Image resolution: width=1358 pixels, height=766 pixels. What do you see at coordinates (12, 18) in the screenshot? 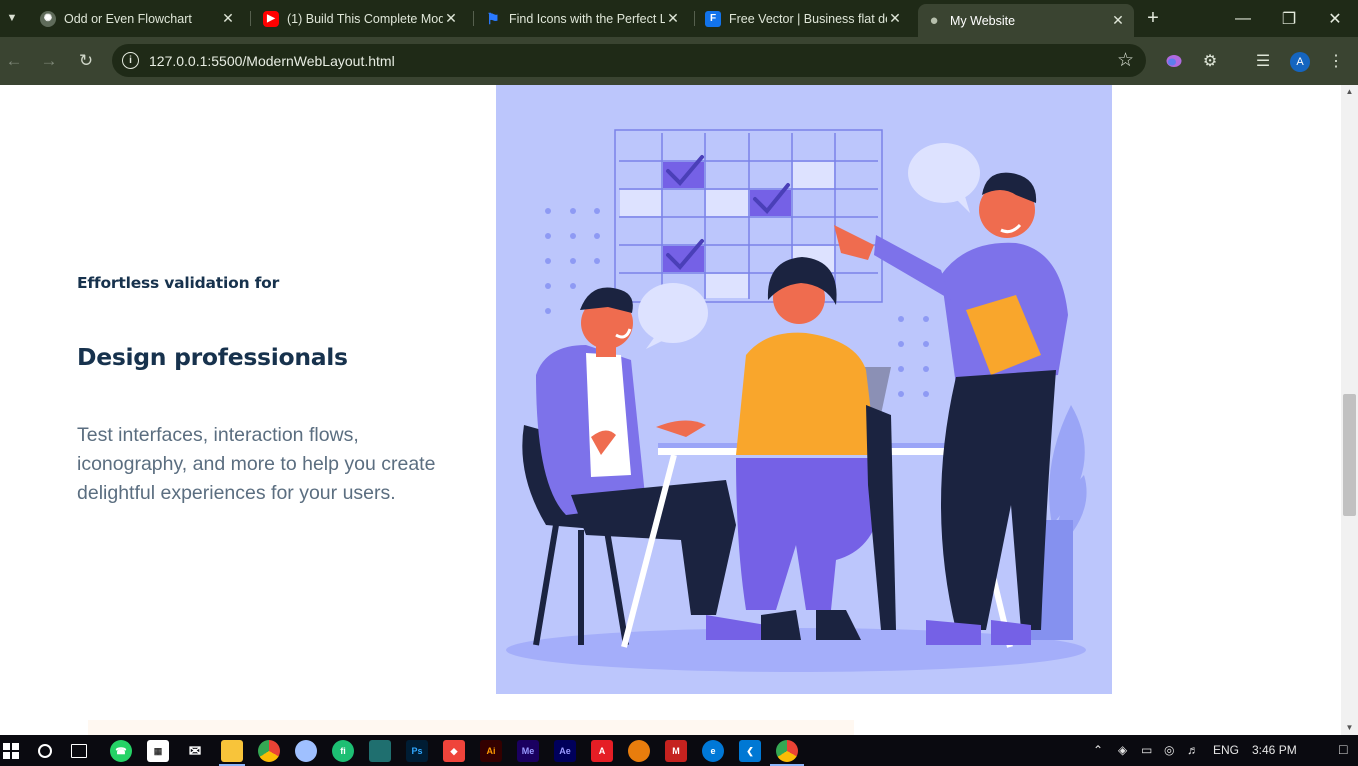
I see `tab-search-chevron-icon: ▼` at bounding box center [12, 18].